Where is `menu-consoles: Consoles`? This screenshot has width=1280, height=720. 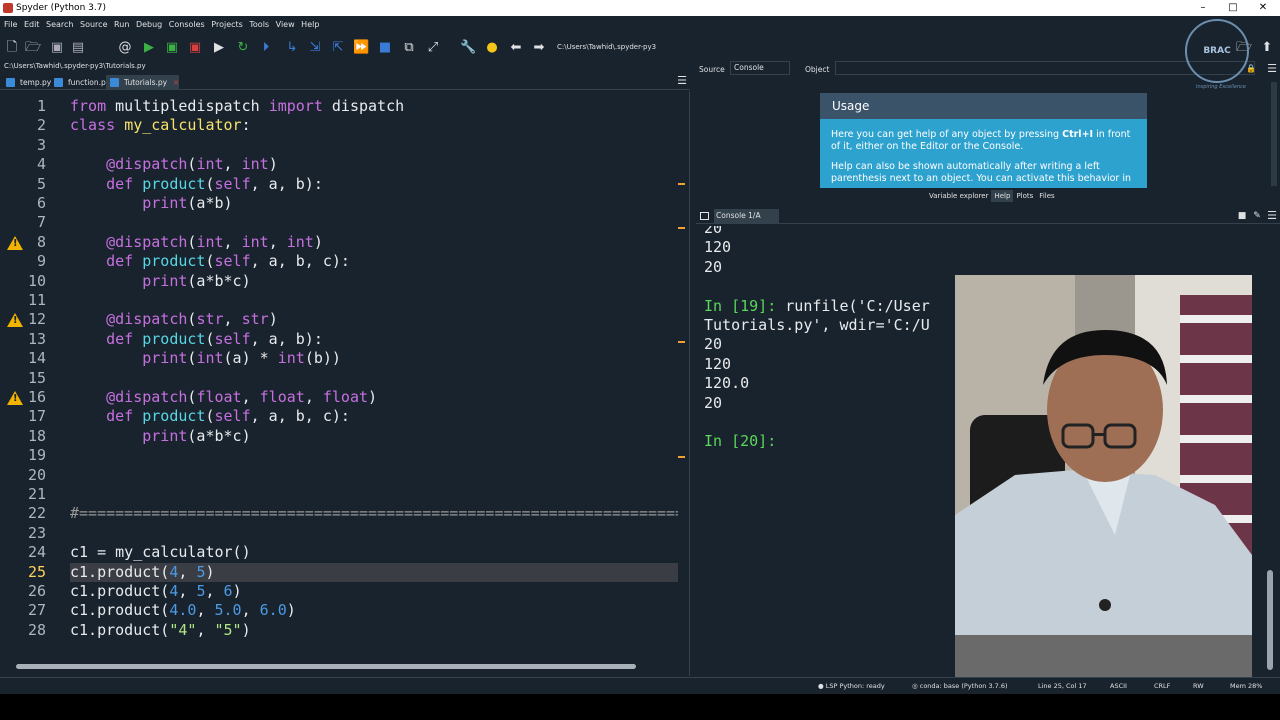 menu-consoles: Consoles is located at coordinates (187, 24).